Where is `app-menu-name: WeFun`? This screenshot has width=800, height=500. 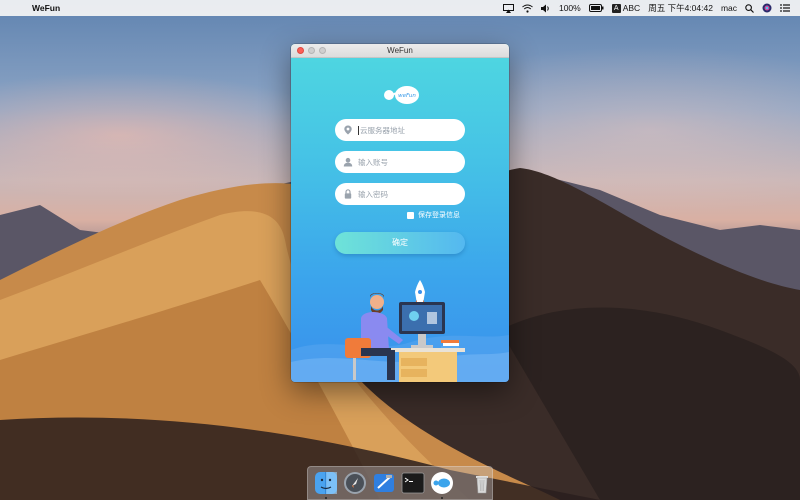
app-menu-name: WeFun is located at coordinates (46, 8).